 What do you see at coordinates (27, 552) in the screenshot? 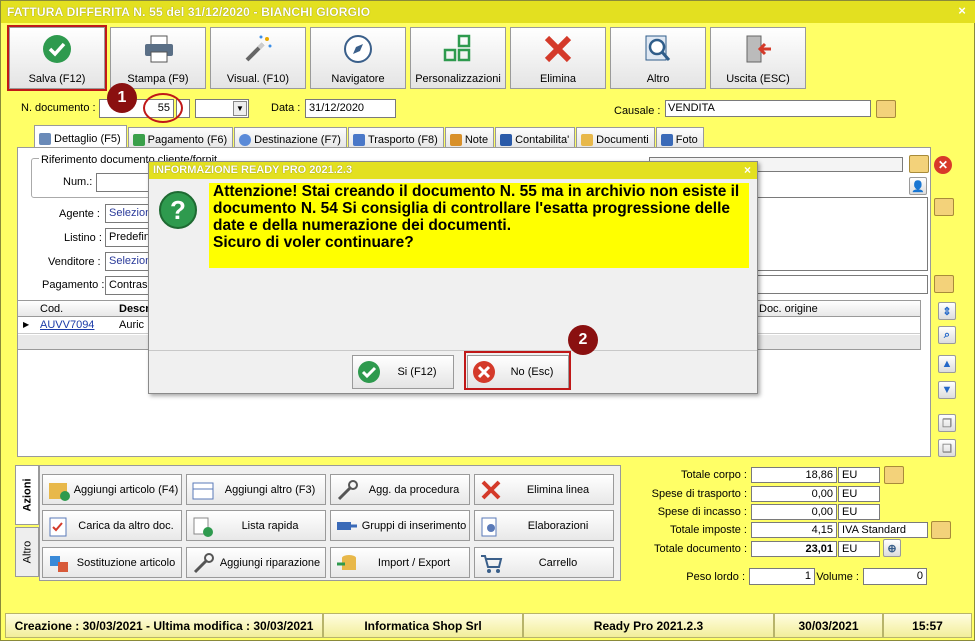
I see `tab-altro: Altro` at bounding box center [27, 552].